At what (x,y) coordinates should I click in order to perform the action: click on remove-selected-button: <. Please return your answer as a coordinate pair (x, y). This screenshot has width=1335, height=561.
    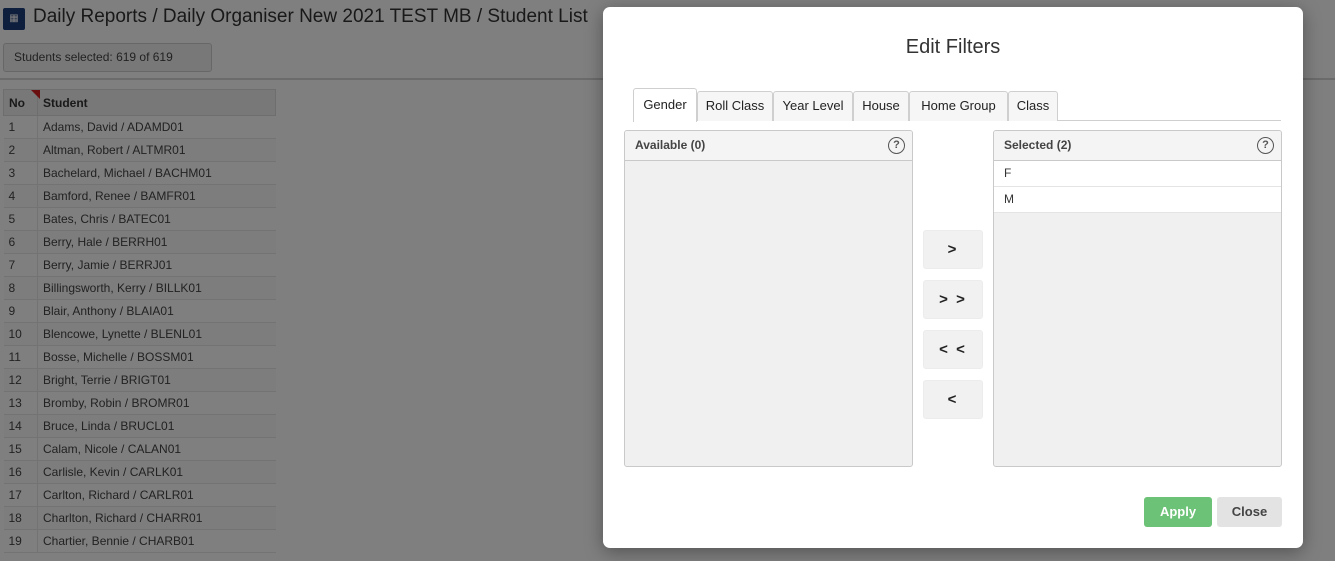
    Looking at the image, I should click on (953, 399).